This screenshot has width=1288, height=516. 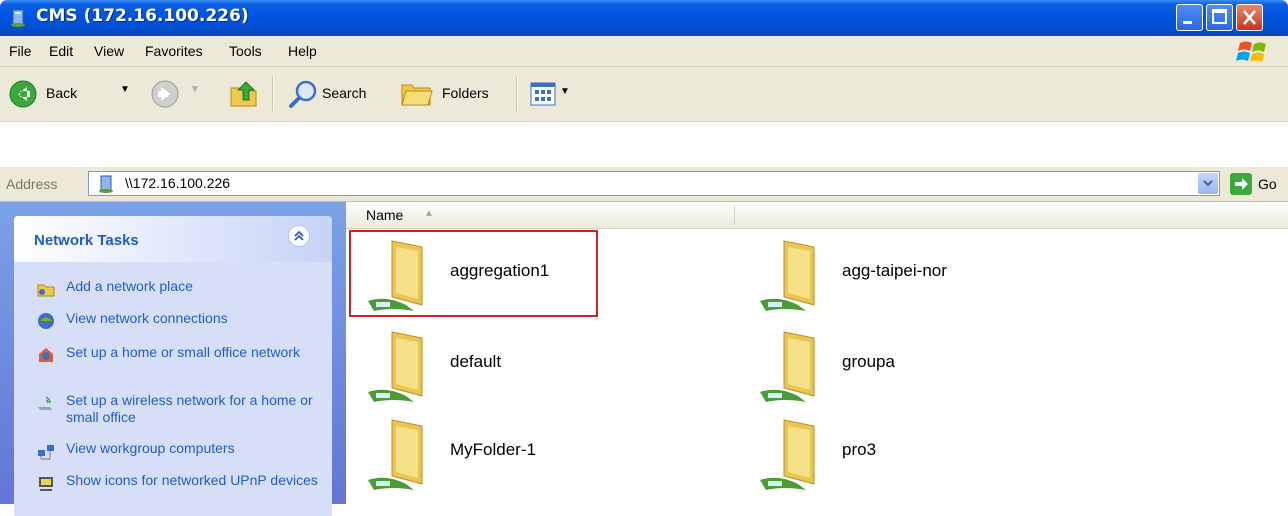 What do you see at coordinates (86, 240) in the screenshot?
I see `network-tasks-title: Network Tasks` at bounding box center [86, 240].